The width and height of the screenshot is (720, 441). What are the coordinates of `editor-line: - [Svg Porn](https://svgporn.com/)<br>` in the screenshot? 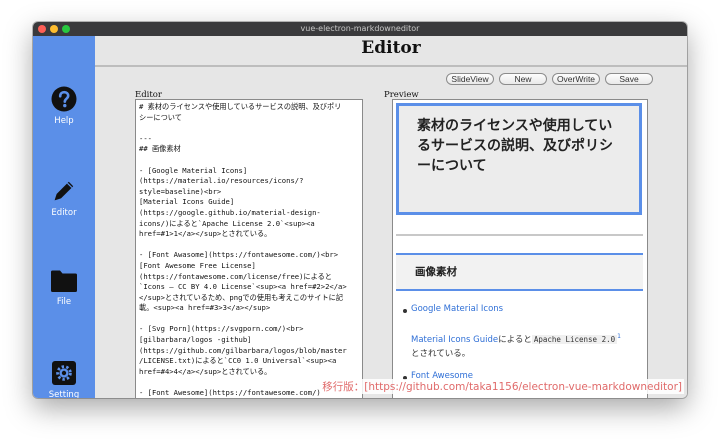 It's located at (221, 329).